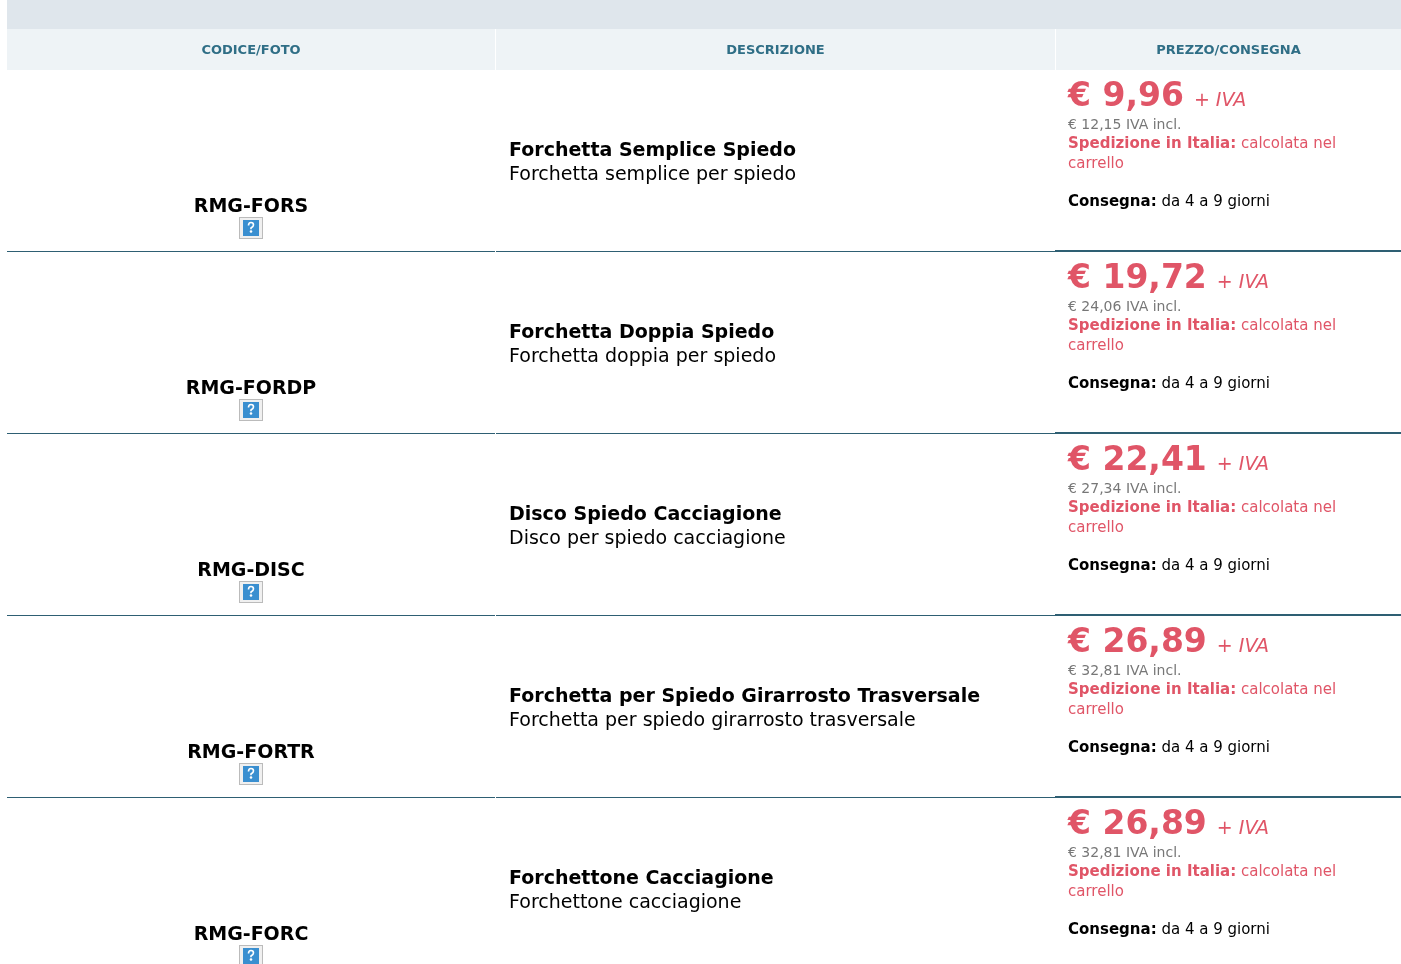 Image resolution: width=1401 pixels, height=964 pixels. What do you see at coordinates (1137, 459) in the screenshot?
I see `price: € 22,41` at bounding box center [1137, 459].